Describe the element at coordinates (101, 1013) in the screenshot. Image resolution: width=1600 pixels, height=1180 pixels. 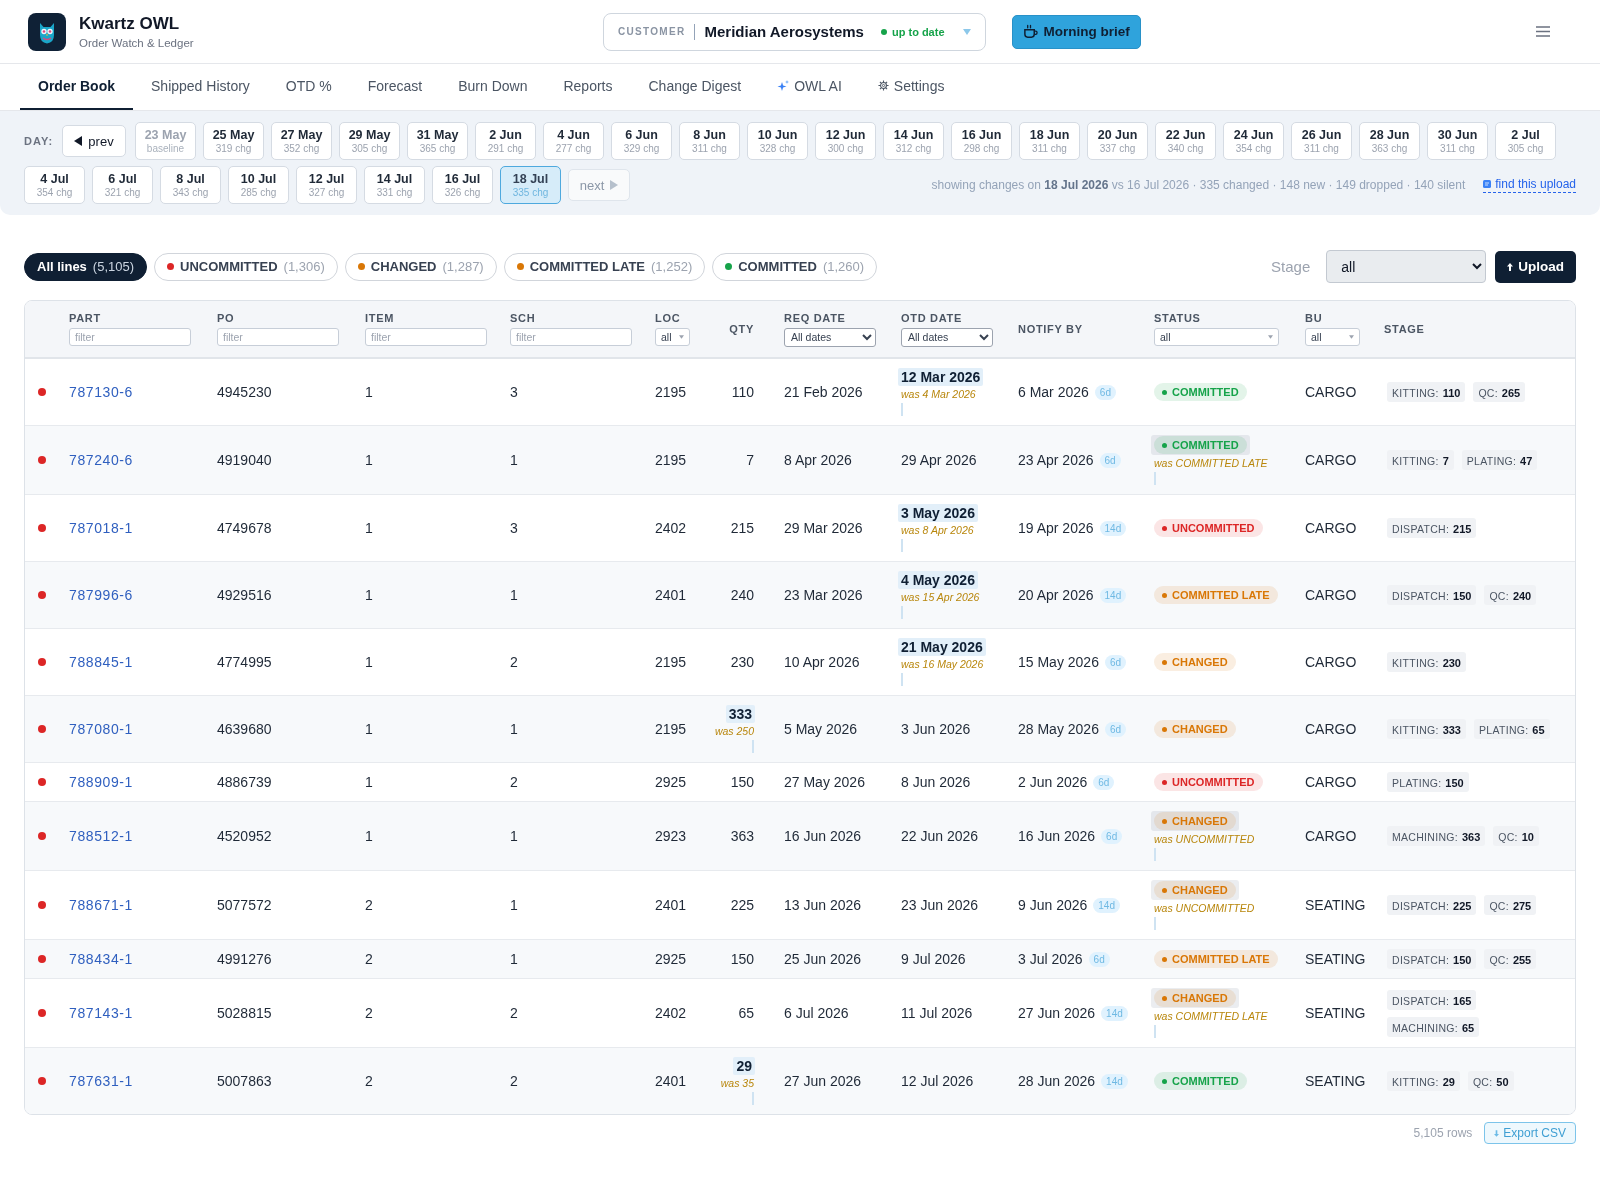
I see `part-link: 787143-1` at that location.